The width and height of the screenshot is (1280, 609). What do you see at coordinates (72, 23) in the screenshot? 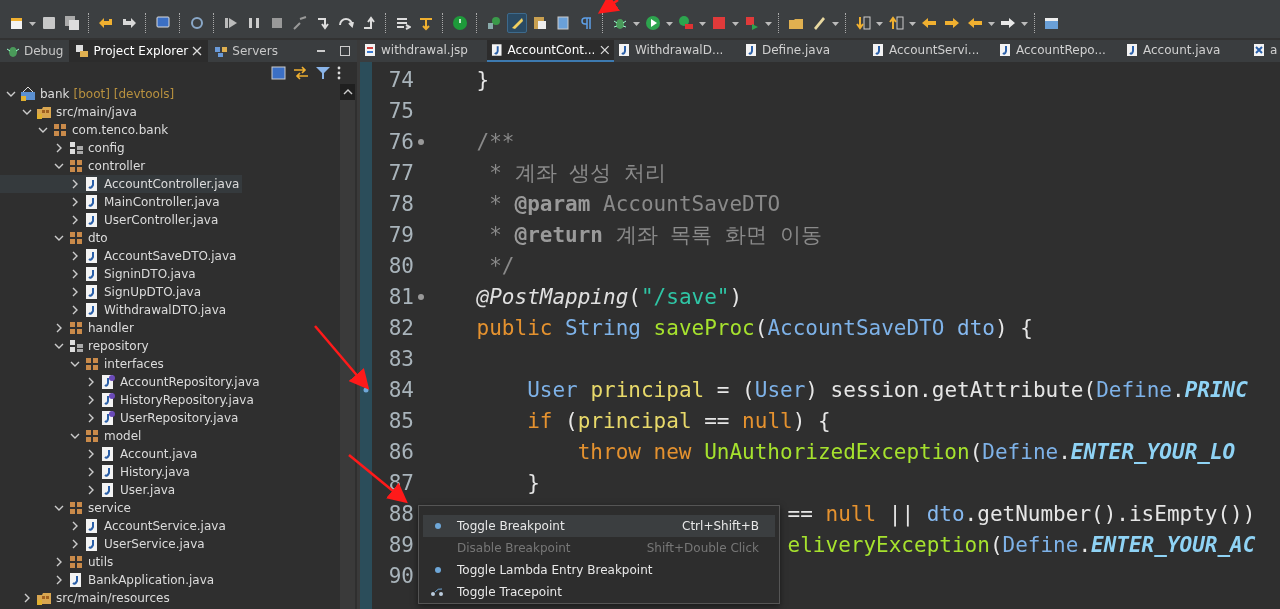
I see `save-all-button` at bounding box center [72, 23].